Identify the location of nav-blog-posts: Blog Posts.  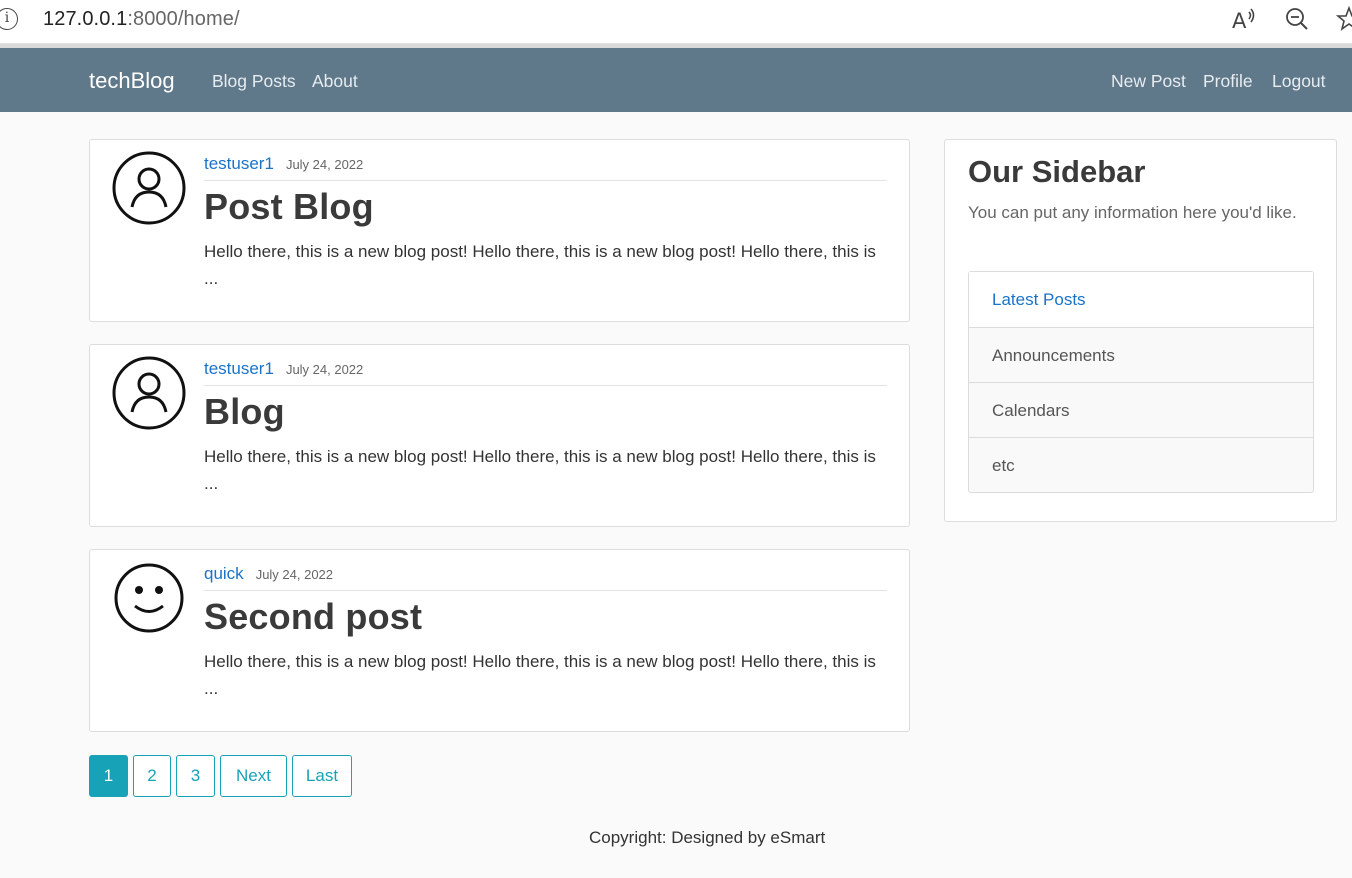
(254, 81).